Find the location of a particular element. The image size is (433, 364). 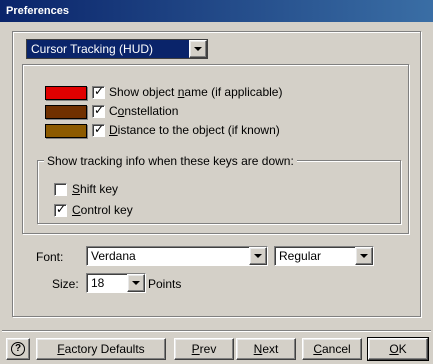

distance-label: Distance to the object (if known) is located at coordinates (194, 130).